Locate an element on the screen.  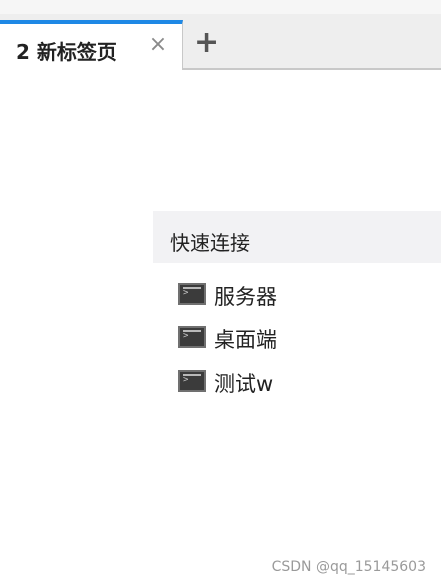
tab-bar: 2 新标签页 × + is located at coordinates (220, 42).